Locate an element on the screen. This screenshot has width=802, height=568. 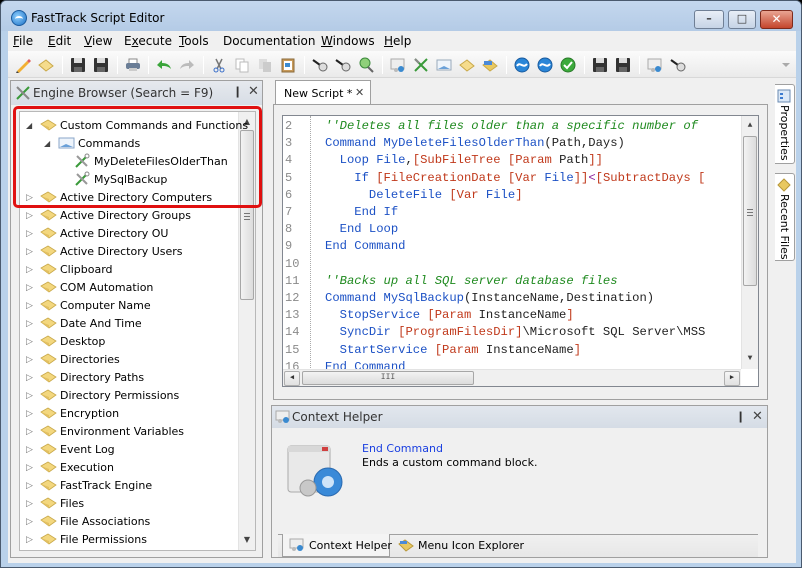
title-bar: FastTrack Script Editor – □ ✕ is located at coordinates (401, 16).